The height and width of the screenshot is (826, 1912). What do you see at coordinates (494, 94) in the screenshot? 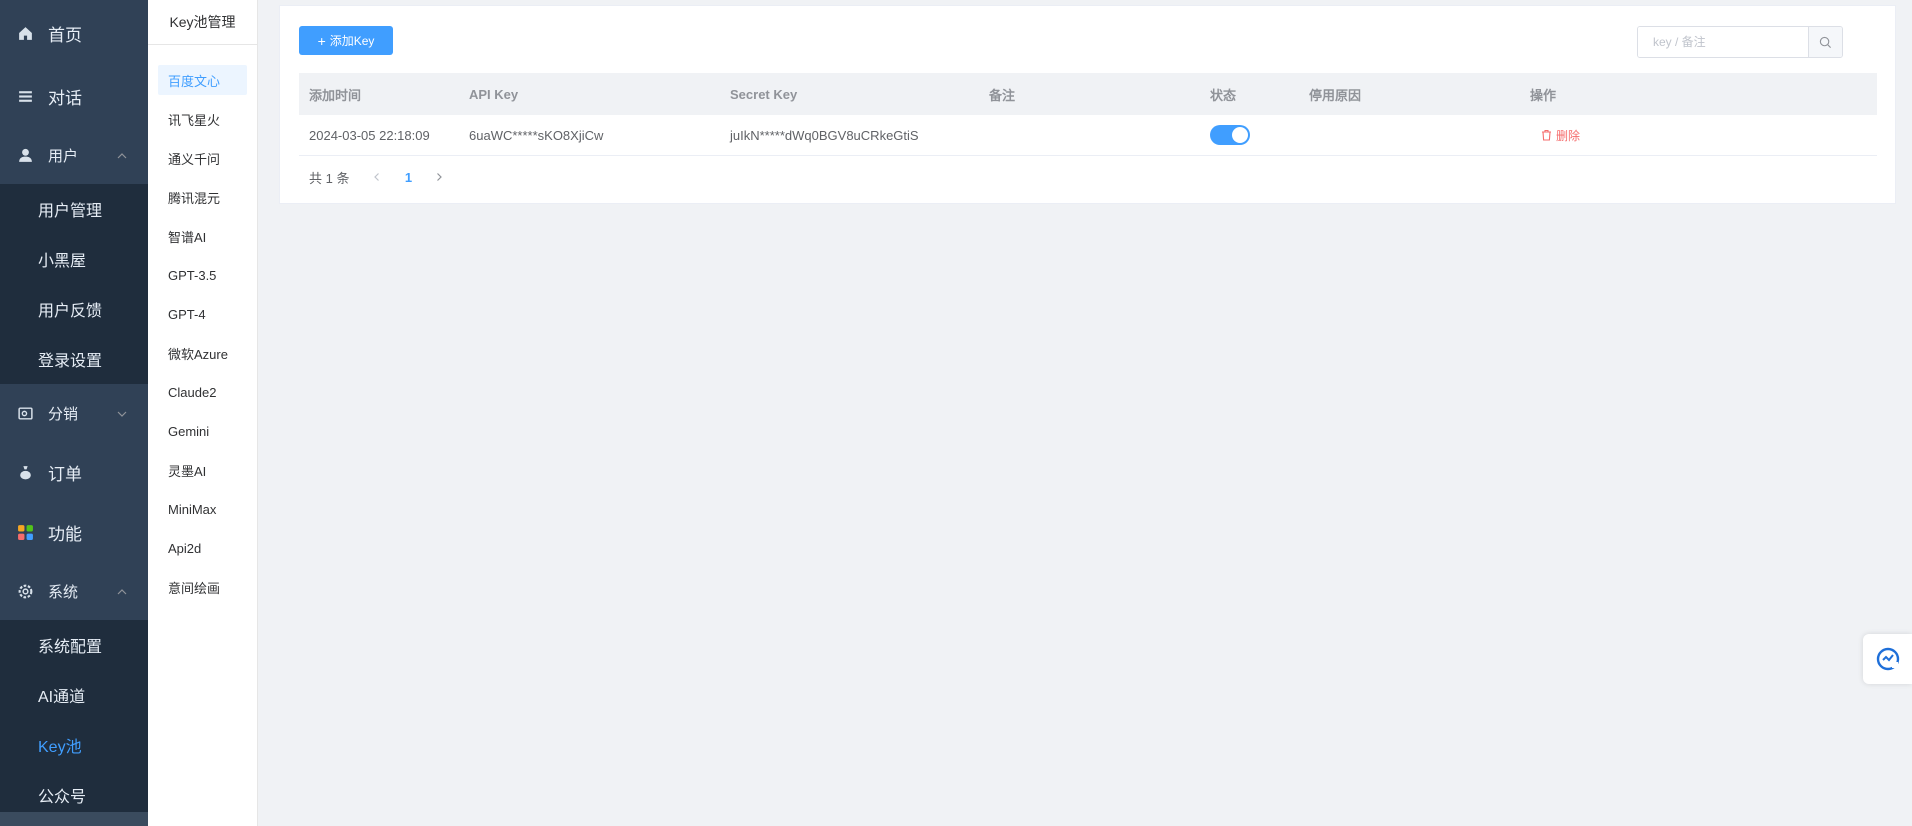
I see `header-api-key: API Key` at bounding box center [494, 94].